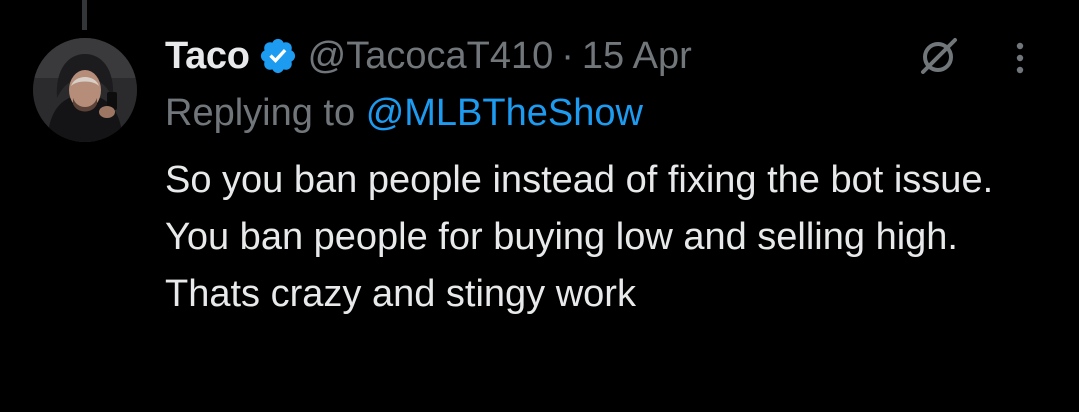 This screenshot has height=412, width=1079. Describe the element at coordinates (278, 56) in the screenshot. I see `verified-badge-icon` at that location.